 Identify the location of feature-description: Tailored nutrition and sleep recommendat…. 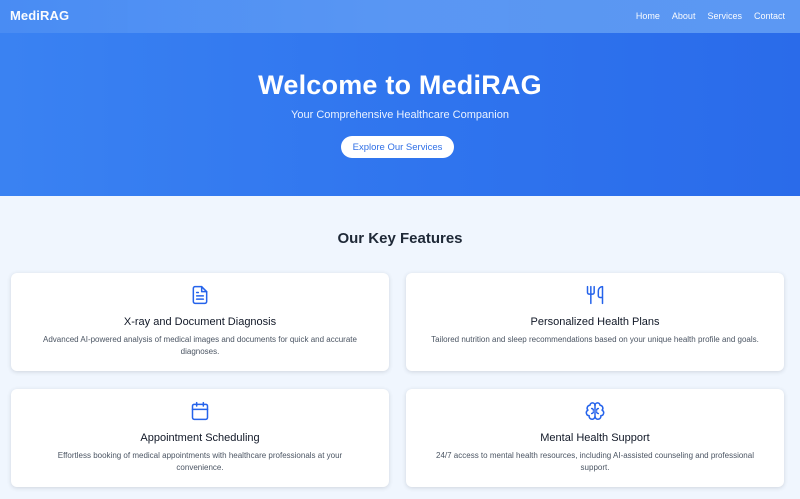
(595, 339).